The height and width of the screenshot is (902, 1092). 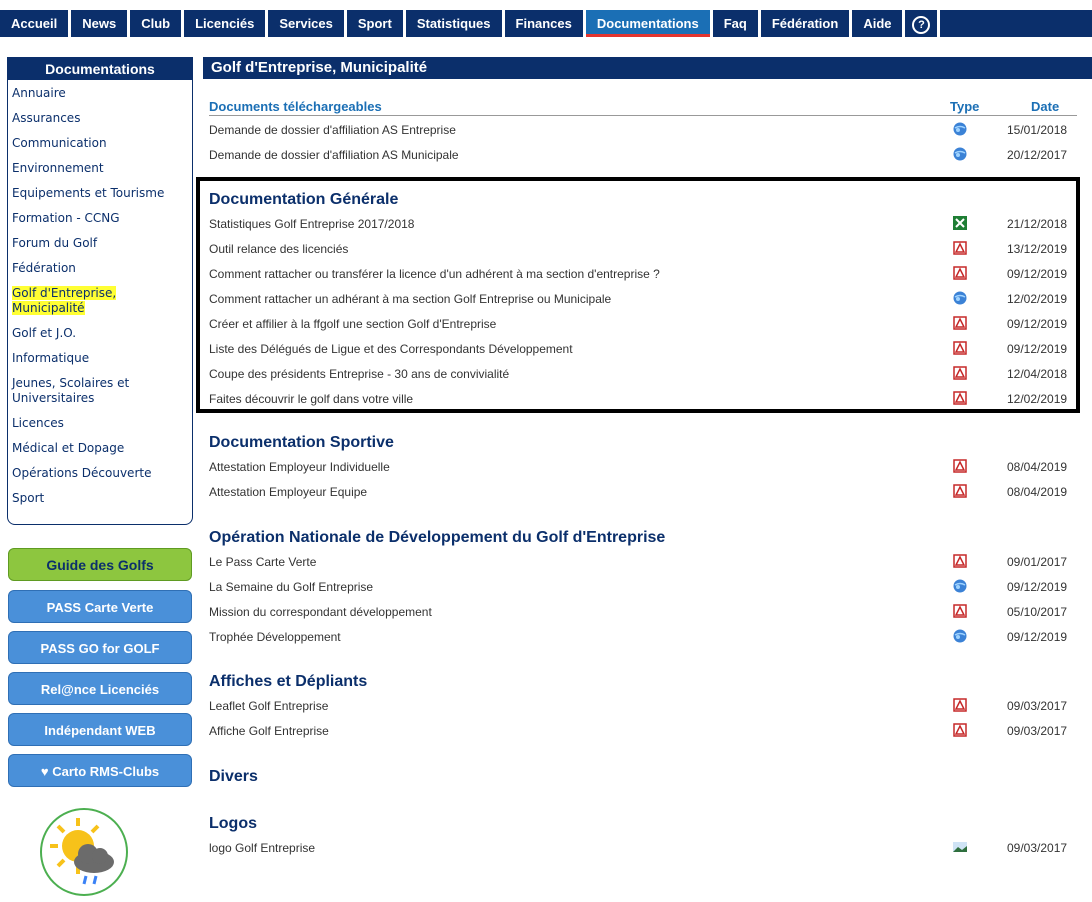 What do you see at coordinates (301, 442) in the screenshot?
I see `section-title: Documentation Sportive` at bounding box center [301, 442].